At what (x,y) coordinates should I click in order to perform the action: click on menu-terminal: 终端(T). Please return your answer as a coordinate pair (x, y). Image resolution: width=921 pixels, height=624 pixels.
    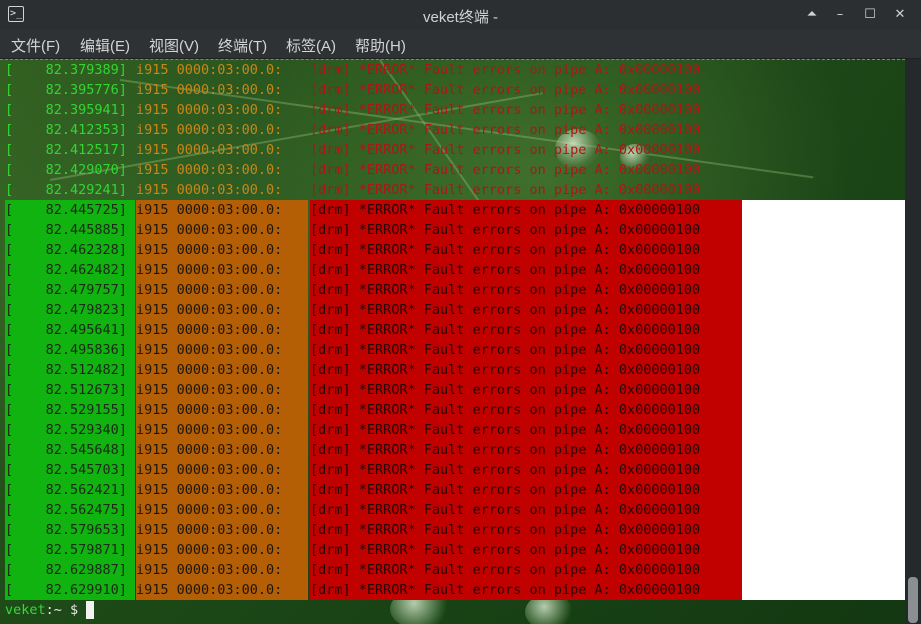
    Looking at the image, I should click on (242, 45).